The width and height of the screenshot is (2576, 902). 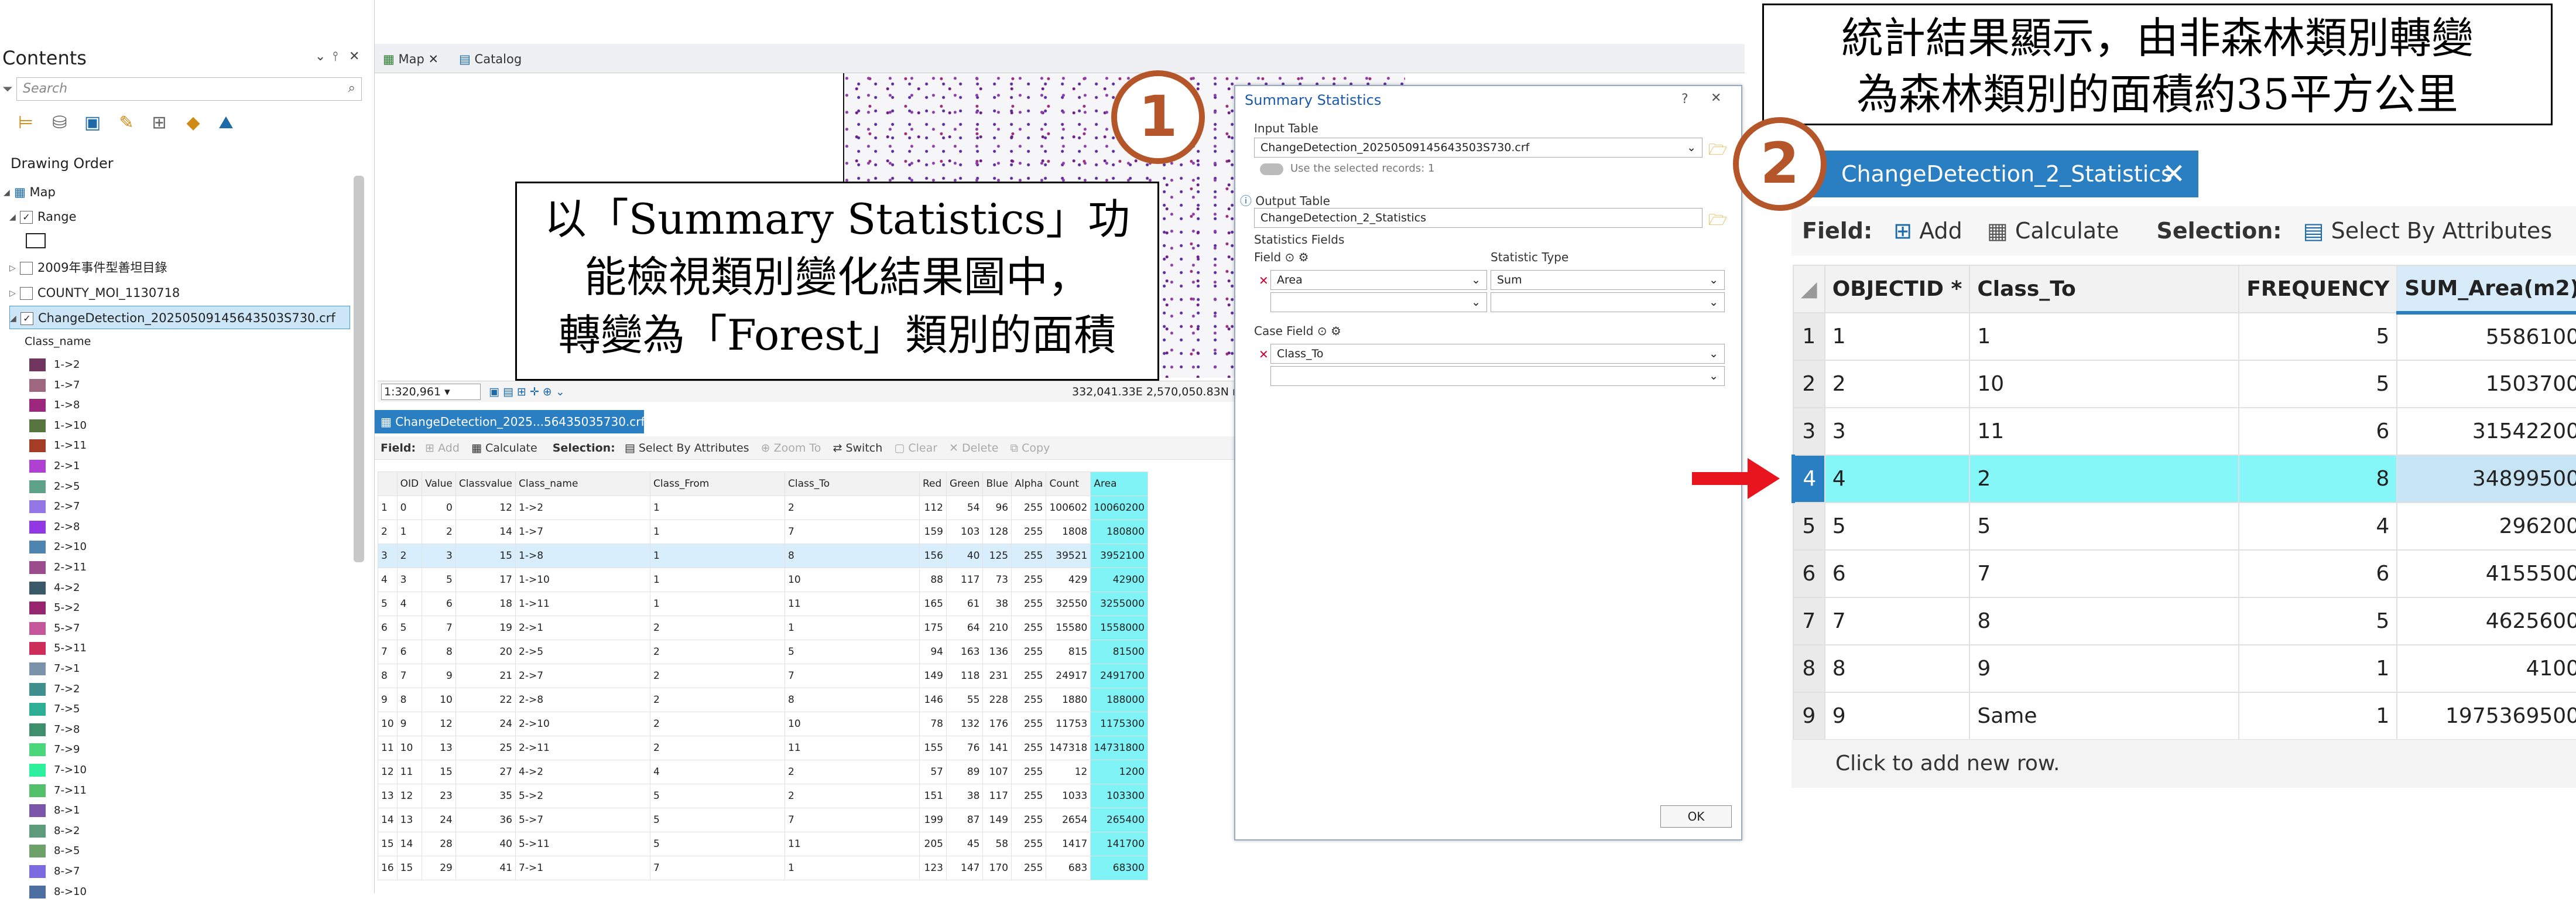 I want to click on table-row: 12 11 15 27 4->2 4 2 57 89 107 255 12 1200, so click(x=763, y=772).